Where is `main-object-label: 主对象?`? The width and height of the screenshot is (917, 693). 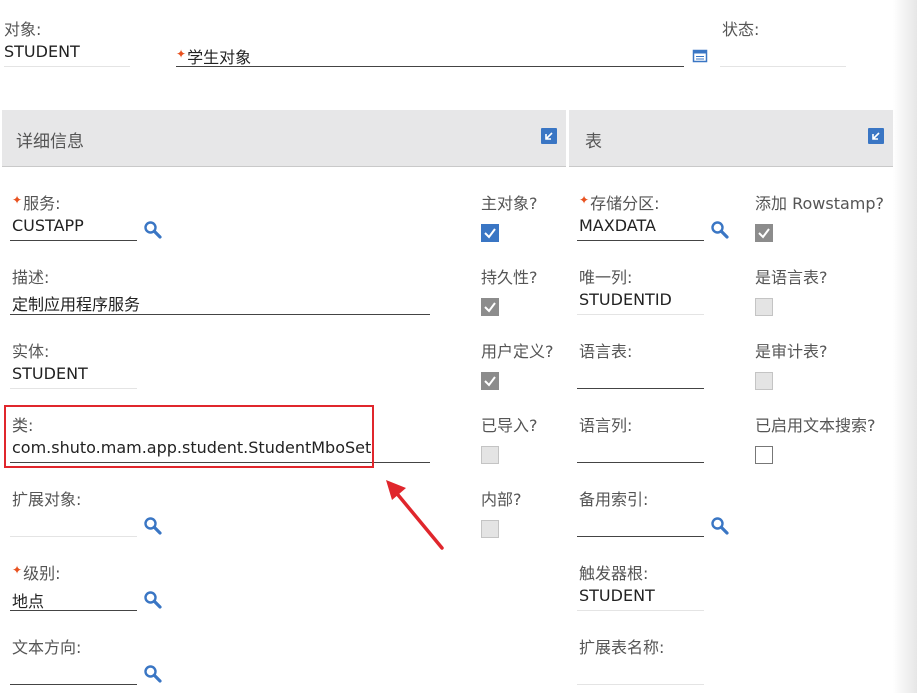 main-object-label: 主对象? is located at coordinates (509, 203).